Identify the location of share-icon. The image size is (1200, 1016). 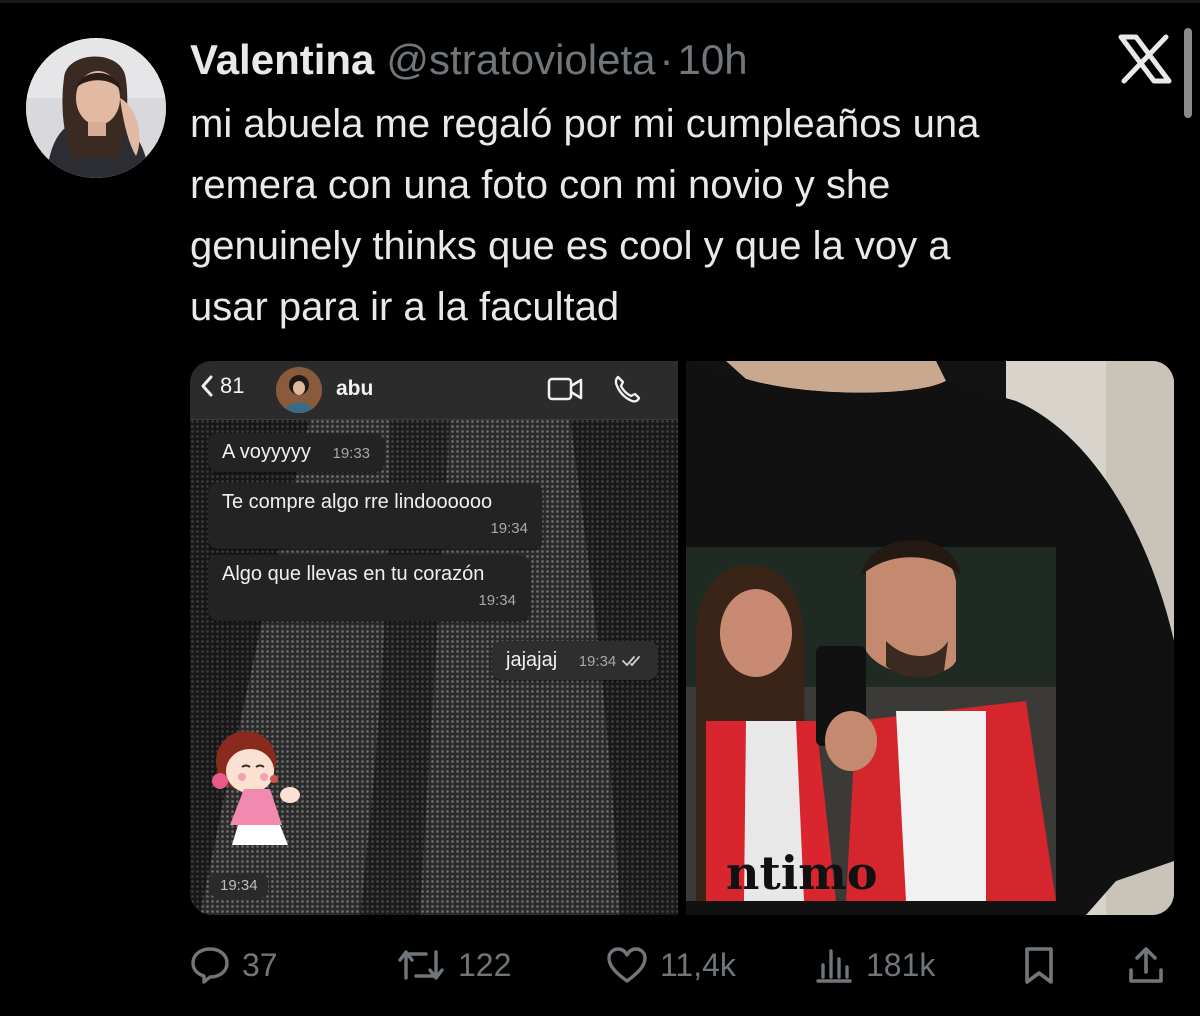
(1146, 965).